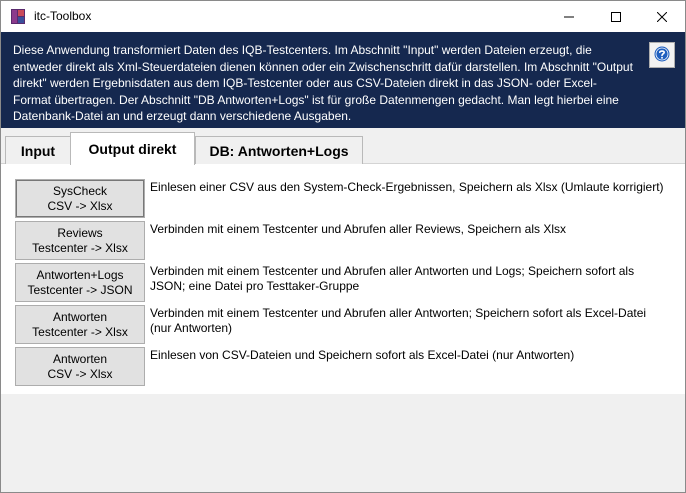  Describe the element at coordinates (343, 16) in the screenshot. I see `title-bar: itc-Toolbox` at that location.